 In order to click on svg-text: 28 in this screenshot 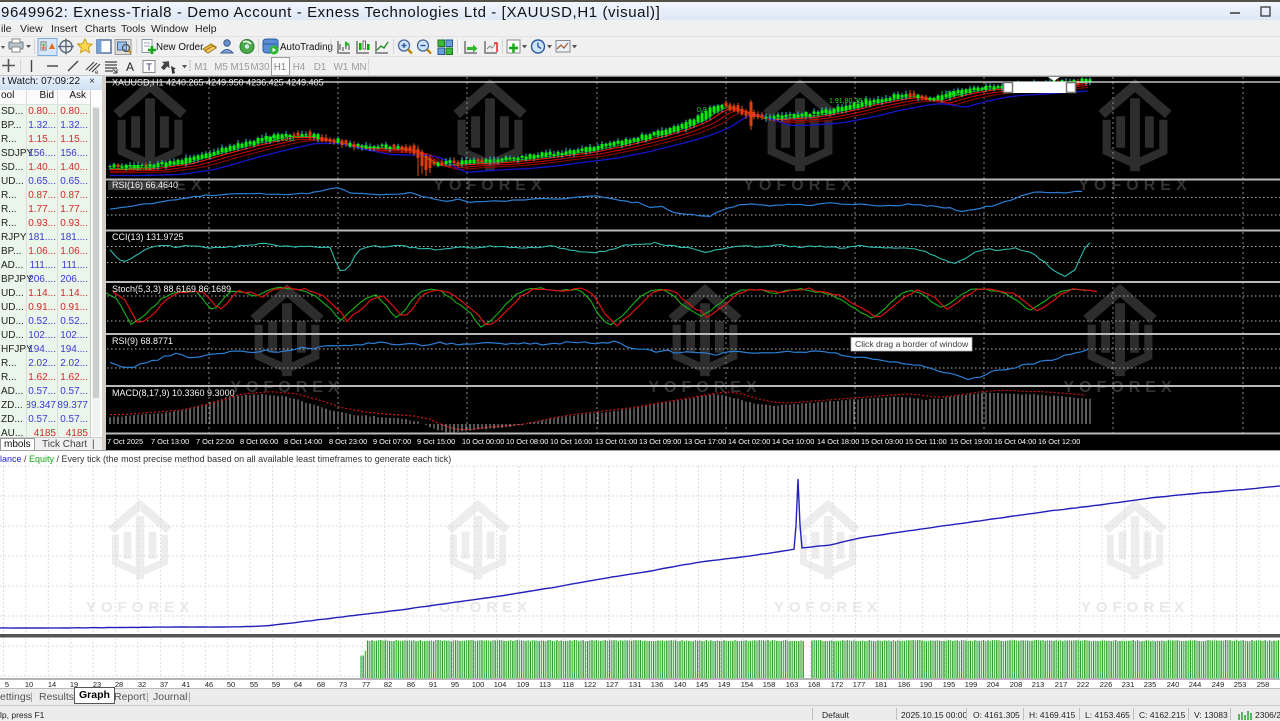, I will do `click(119, 684)`.